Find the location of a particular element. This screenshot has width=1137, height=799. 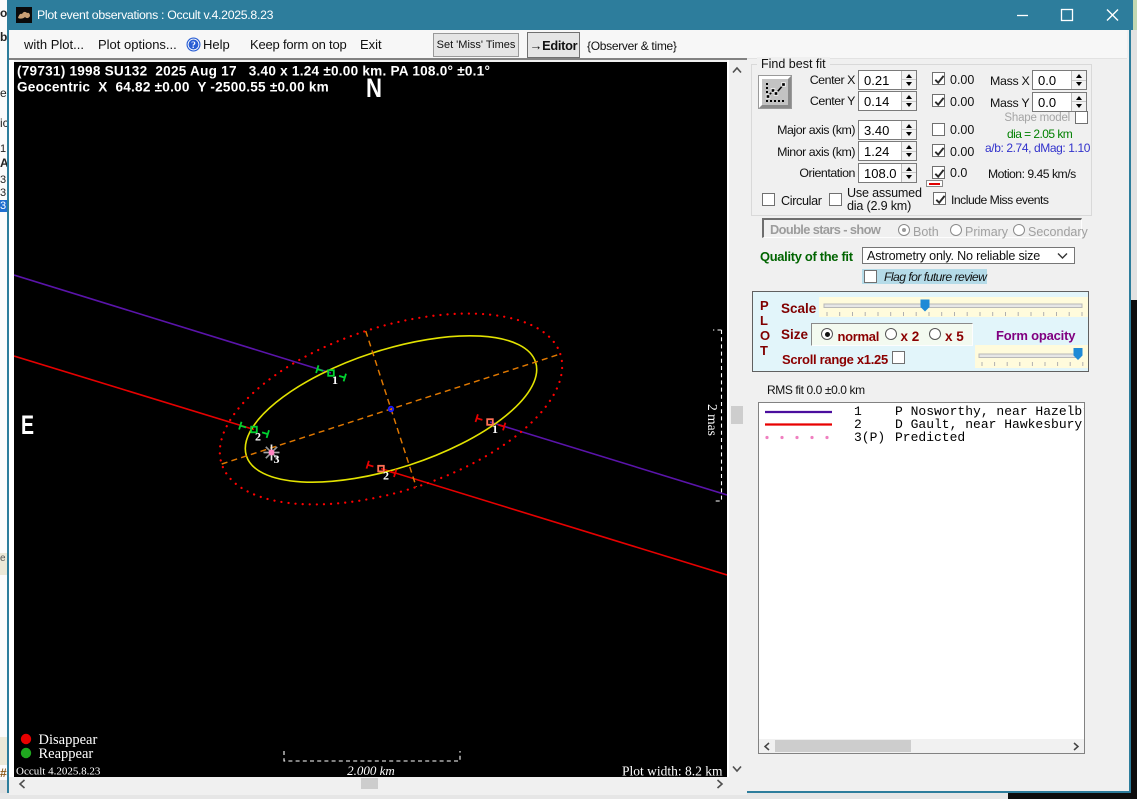

svg-text: 2 mas is located at coordinates (712, 420).